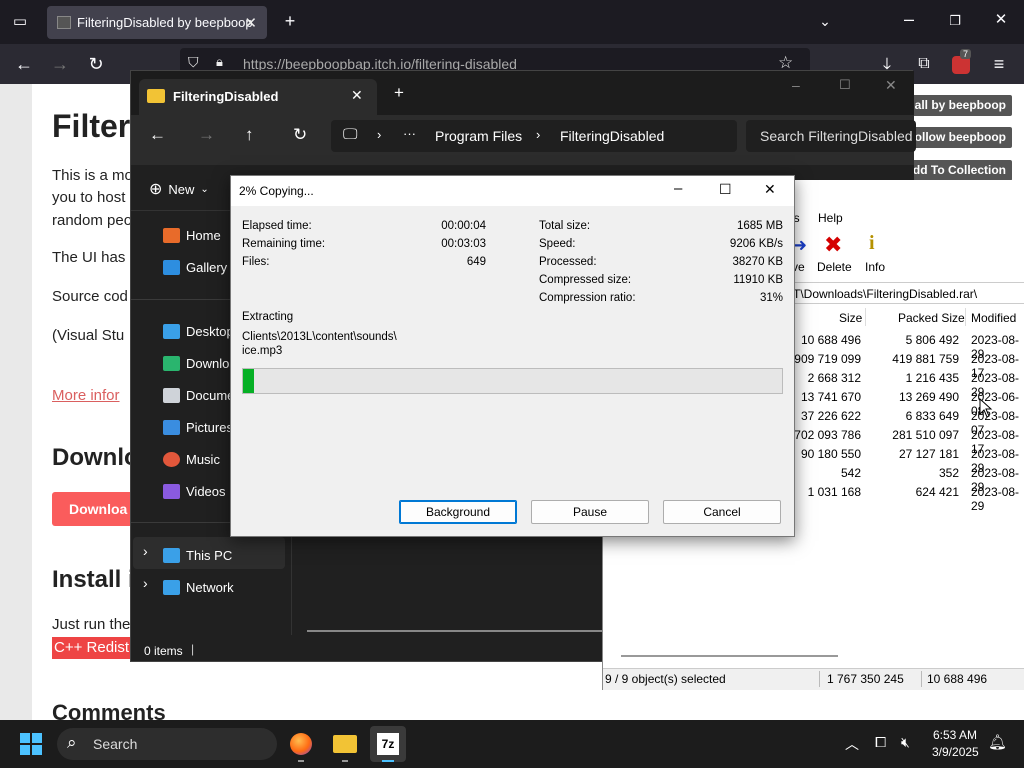  I want to click on background-button: Background, so click(458, 512).